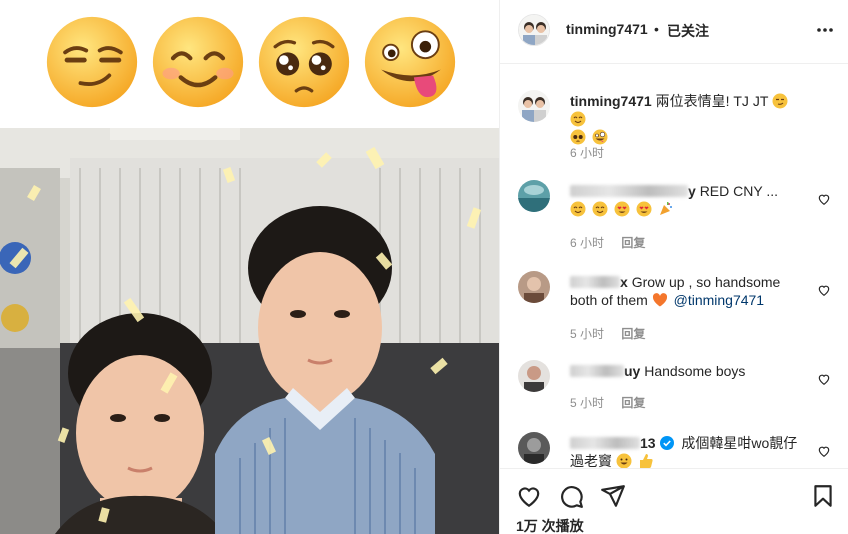  What do you see at coordinates (613, 443) in the screenshot?
I see `commenter-username: 13` at bounding box center [613, 443].